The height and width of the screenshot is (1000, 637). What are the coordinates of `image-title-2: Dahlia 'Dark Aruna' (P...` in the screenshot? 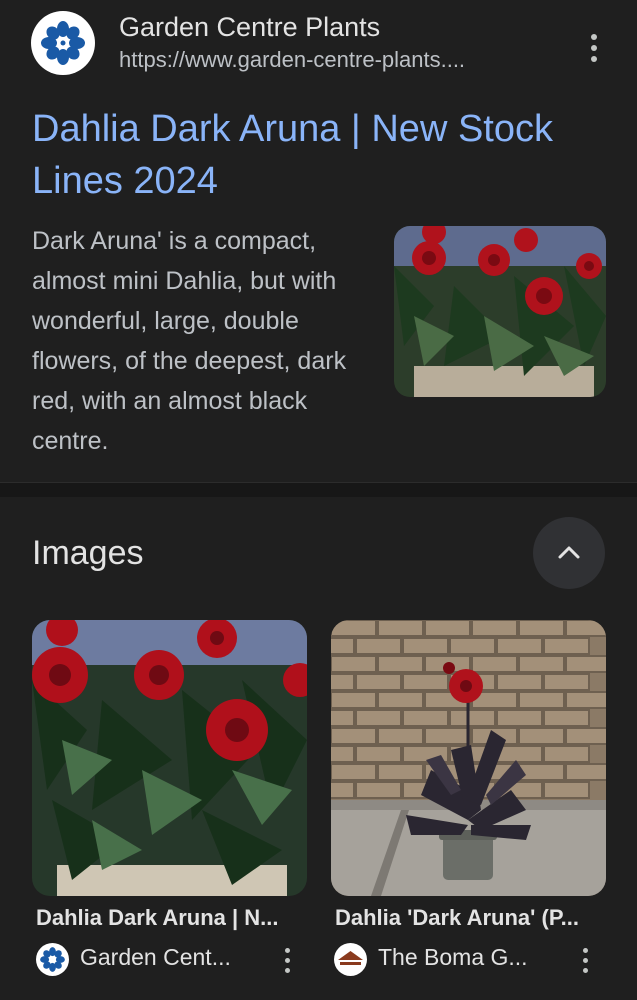 It's located at (457, 918).